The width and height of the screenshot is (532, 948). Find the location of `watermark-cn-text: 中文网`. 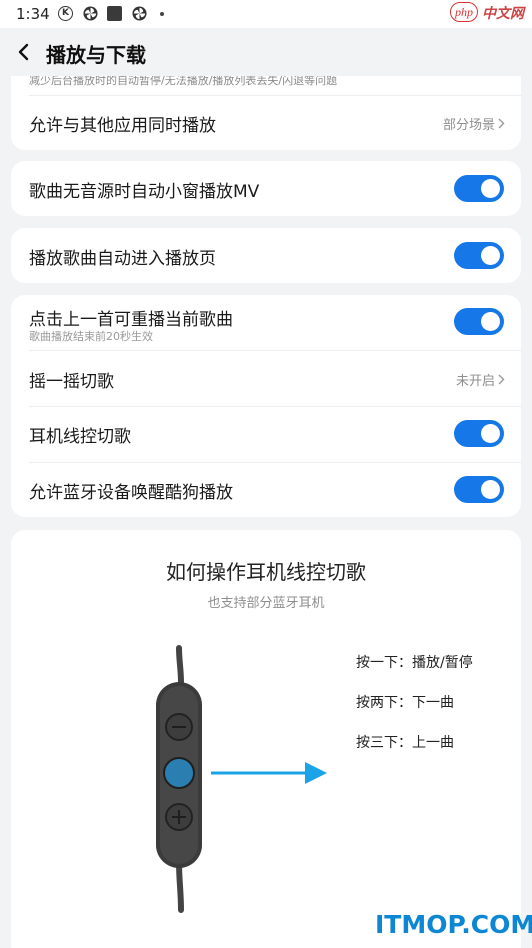

watermark-cn-text: 中文网 is located at coordinates (503, 14).